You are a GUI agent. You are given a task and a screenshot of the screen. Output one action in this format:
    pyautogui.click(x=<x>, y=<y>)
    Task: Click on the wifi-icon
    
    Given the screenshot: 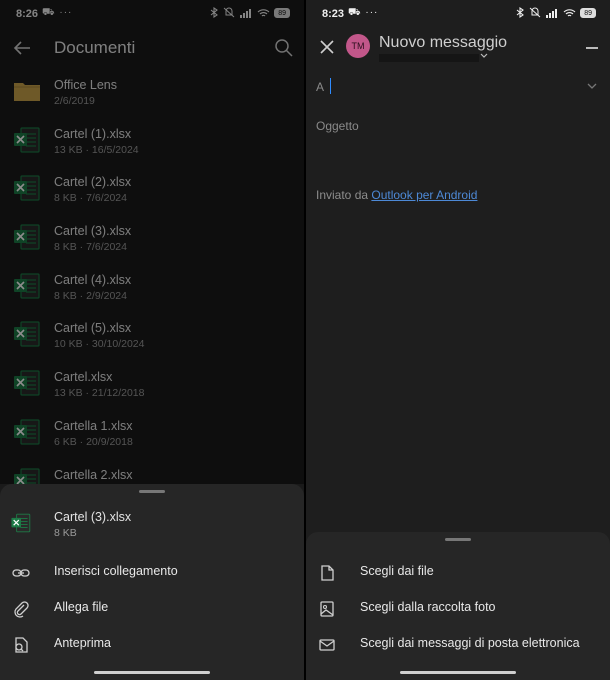 What is the action you would take?
    pyautogui.click(x=569, y=12)
    